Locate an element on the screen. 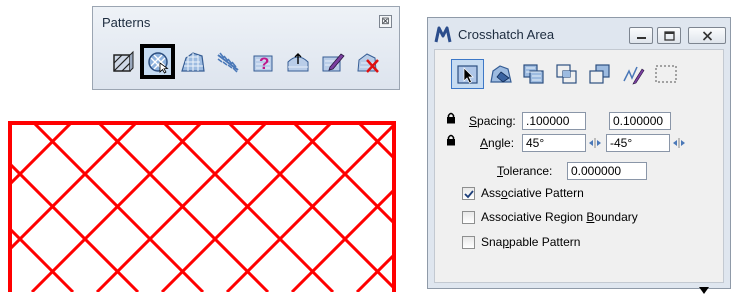  fence-method-icon is located at coordinates (665, 74).